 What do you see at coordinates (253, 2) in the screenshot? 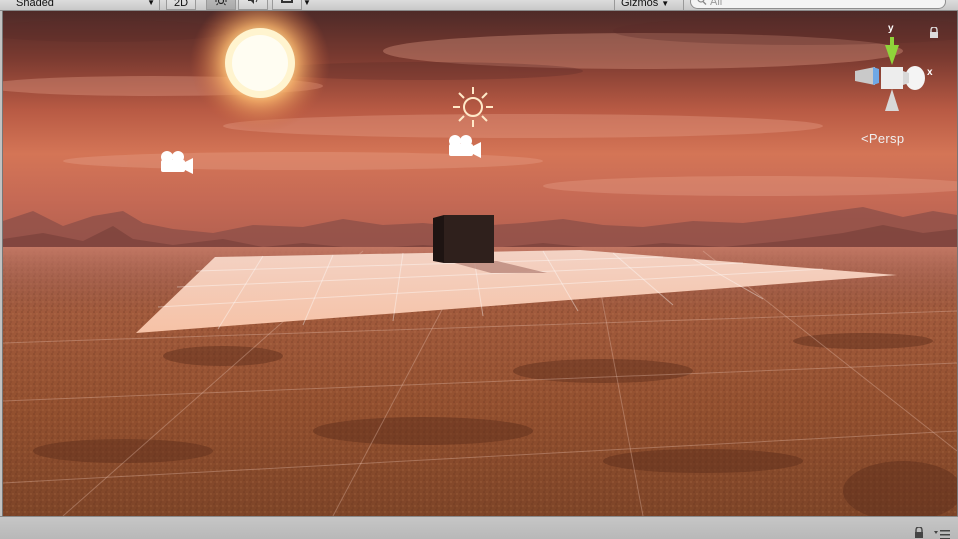
I see `speaker-icon` at bounding box center [253, 2].